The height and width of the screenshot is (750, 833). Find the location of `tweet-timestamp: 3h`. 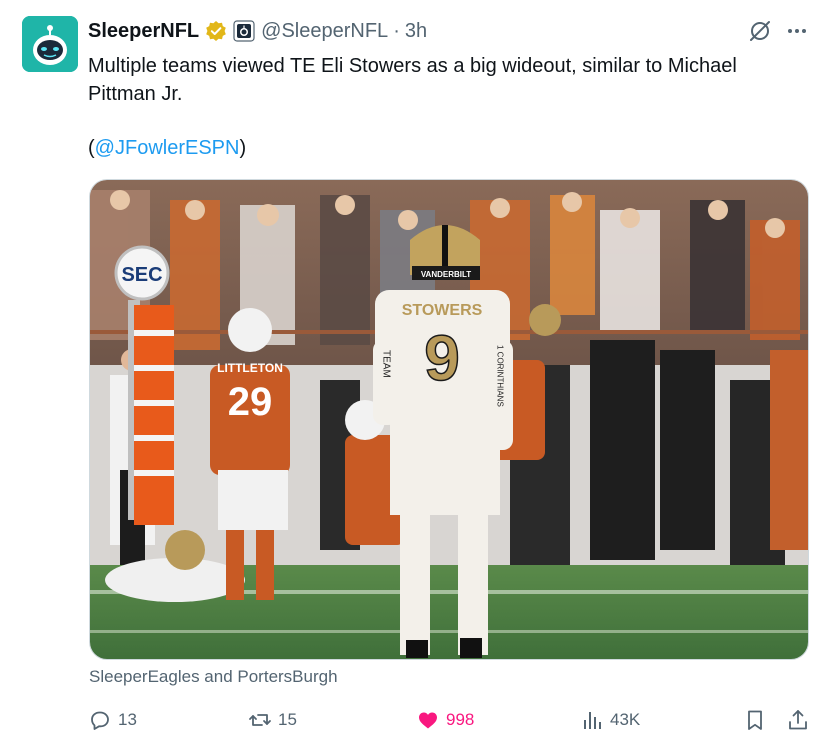

tweet-timestamp: 3h is located at coordinates (416, 31).